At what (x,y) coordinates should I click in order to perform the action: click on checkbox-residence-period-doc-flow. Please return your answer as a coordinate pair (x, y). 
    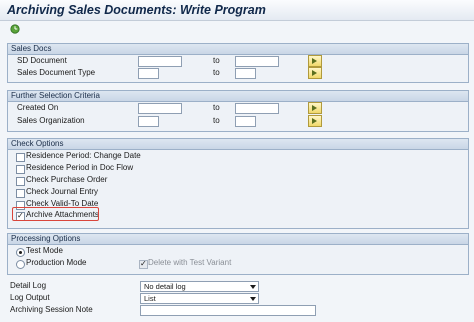
    Looking at the image, I should click on (20, 169).